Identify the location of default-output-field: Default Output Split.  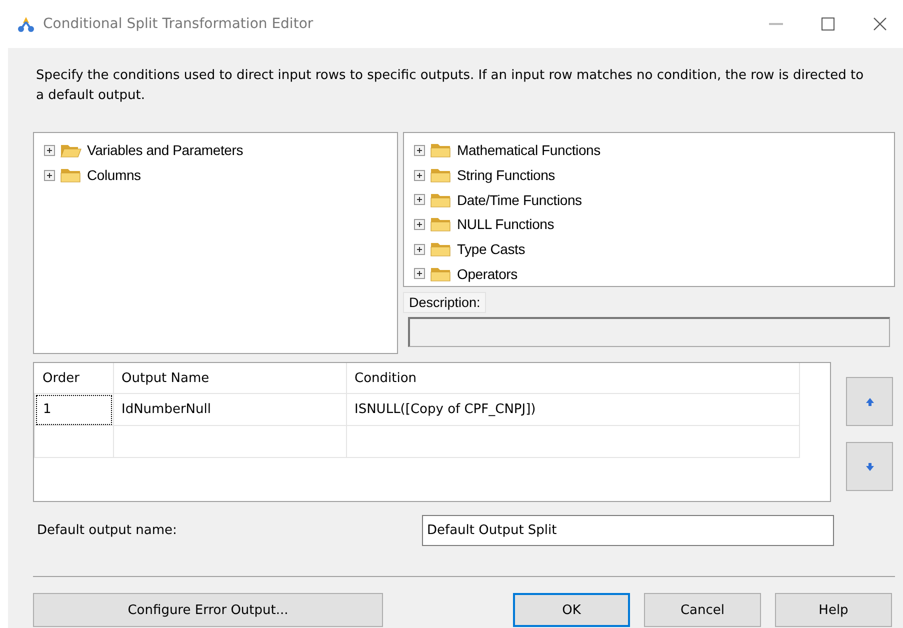
(628, 530).